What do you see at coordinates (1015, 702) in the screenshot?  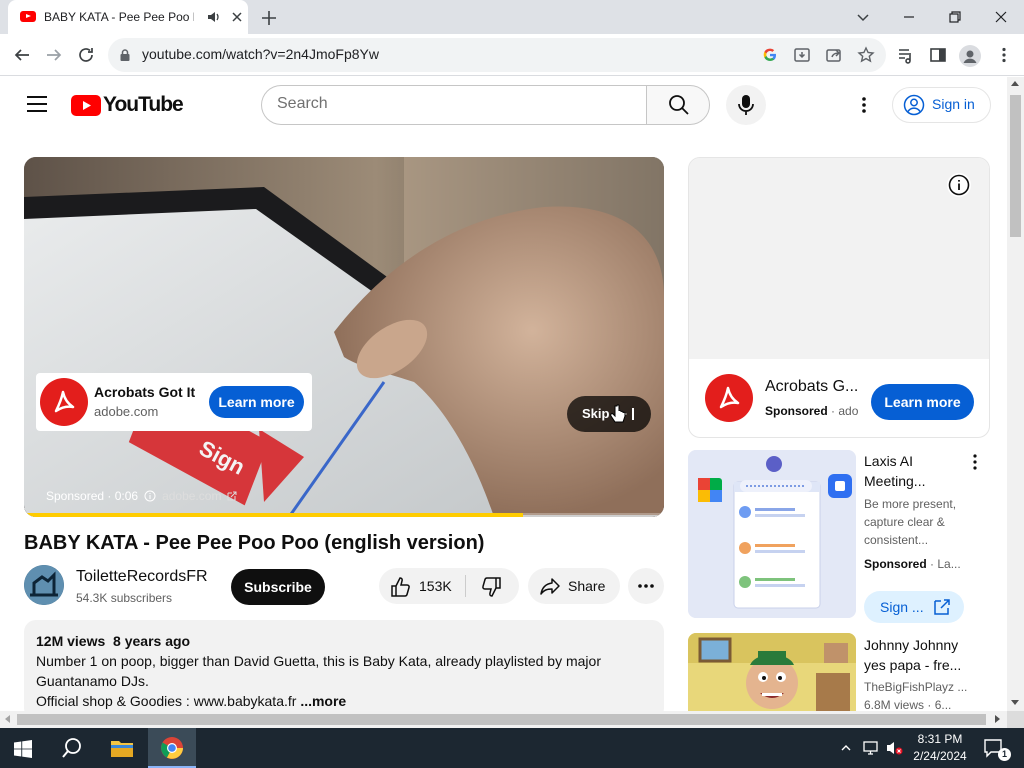 I see `scroll-down-arrow-icon` at bounding box center [1015, 702].